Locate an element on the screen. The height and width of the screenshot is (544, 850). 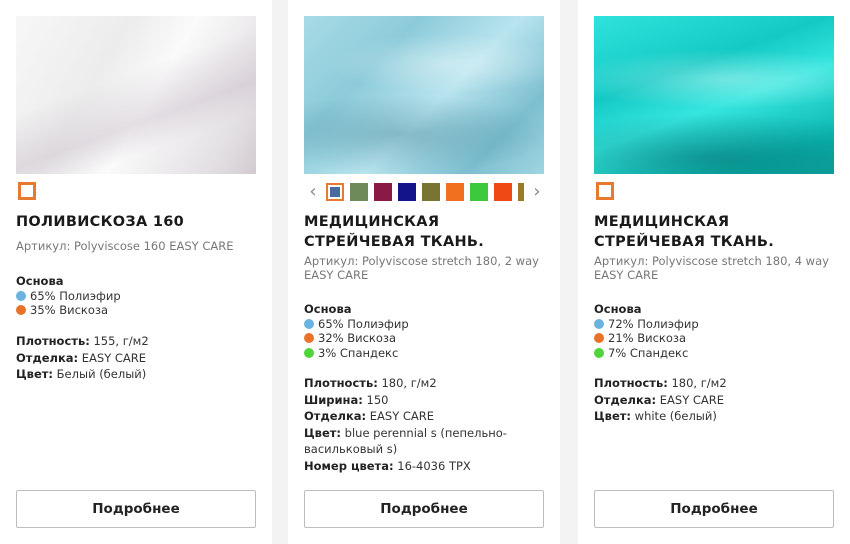
prop-color-number: Номер цвета: 16-4036 TPX is located at coordinates (387, 465).